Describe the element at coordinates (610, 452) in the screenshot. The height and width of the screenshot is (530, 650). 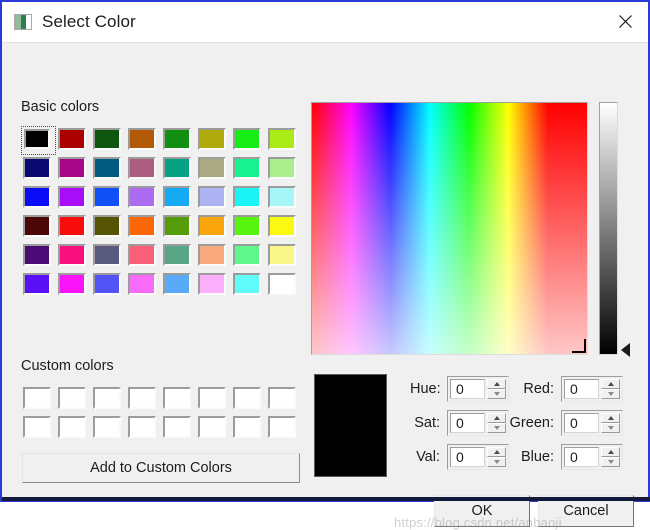
I see `blue-step-up-button` at that location.